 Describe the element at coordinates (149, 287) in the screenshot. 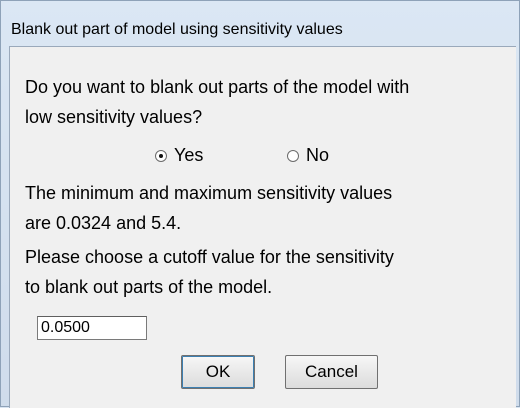

I see `info-text-line4: to blank out parts of the model.` at that location.